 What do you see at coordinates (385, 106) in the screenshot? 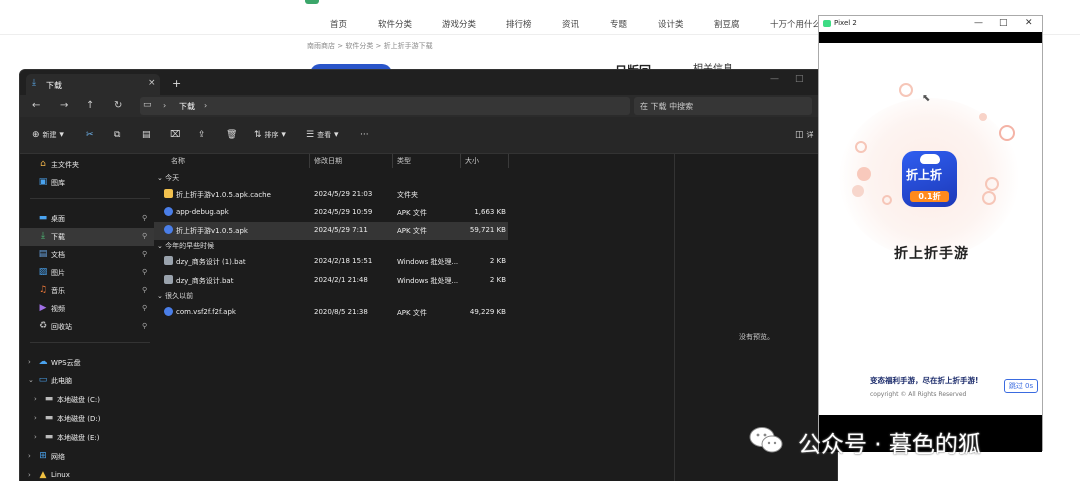
I see `address-input: ▭ › 下载 ›` at bounding box center [385, 106].